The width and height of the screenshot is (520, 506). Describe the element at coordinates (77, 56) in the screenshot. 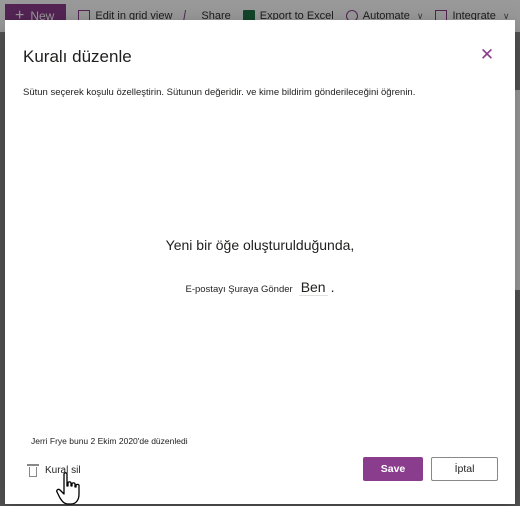

I see `dialog-title: Kuralı düzenle` at that location.